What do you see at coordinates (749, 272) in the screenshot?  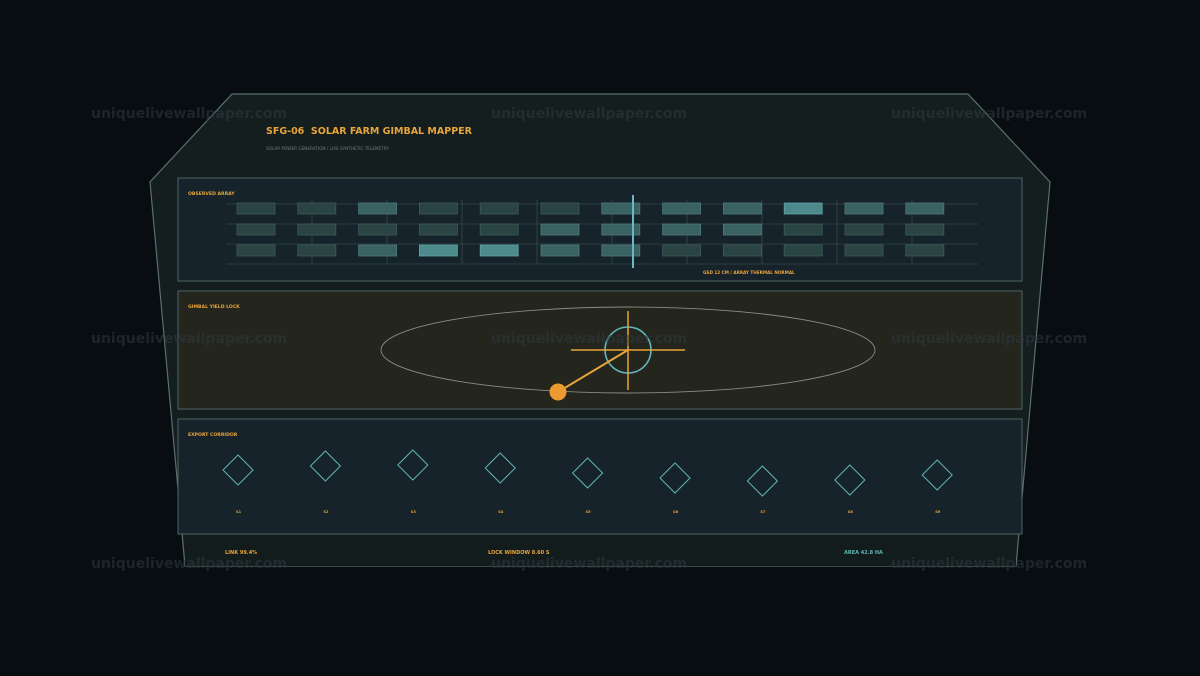 I see `array-status: GSD 12 CM / ARRAY THERMAL NORMAL` at bounding box center [749, 272].